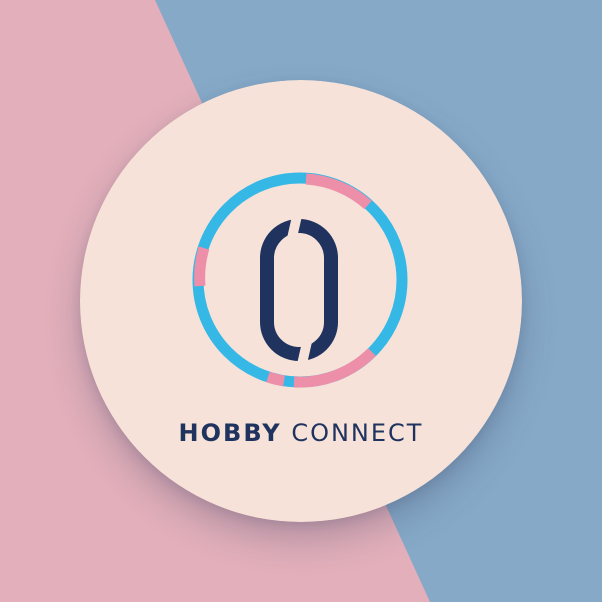  I want to click on brand-name-bold: HOBBY, so click(230, 433).